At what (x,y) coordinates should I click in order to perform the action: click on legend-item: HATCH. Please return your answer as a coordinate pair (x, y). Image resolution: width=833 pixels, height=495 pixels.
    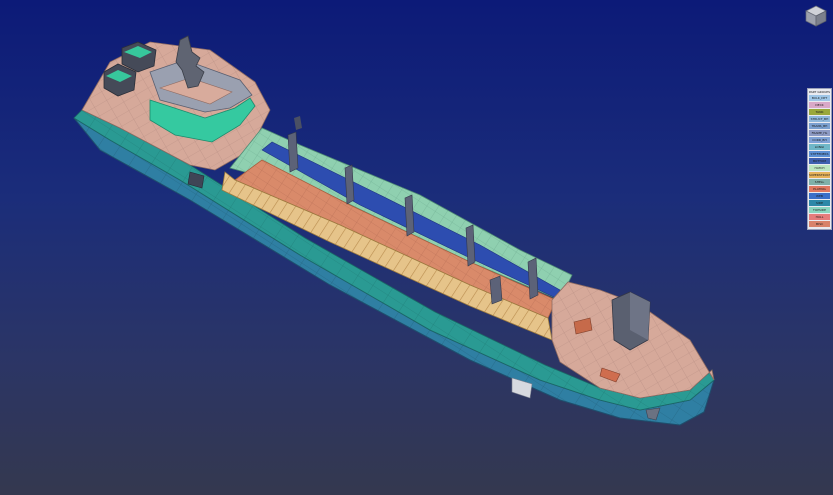
    Looking at the image, I should click on (819, 168).